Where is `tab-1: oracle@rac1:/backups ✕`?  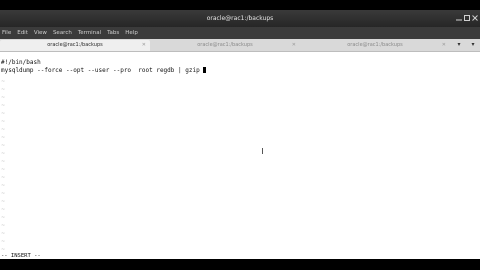
tab-1: oracle@rac1:/backups ✕ is located at coordinates (75, 45).